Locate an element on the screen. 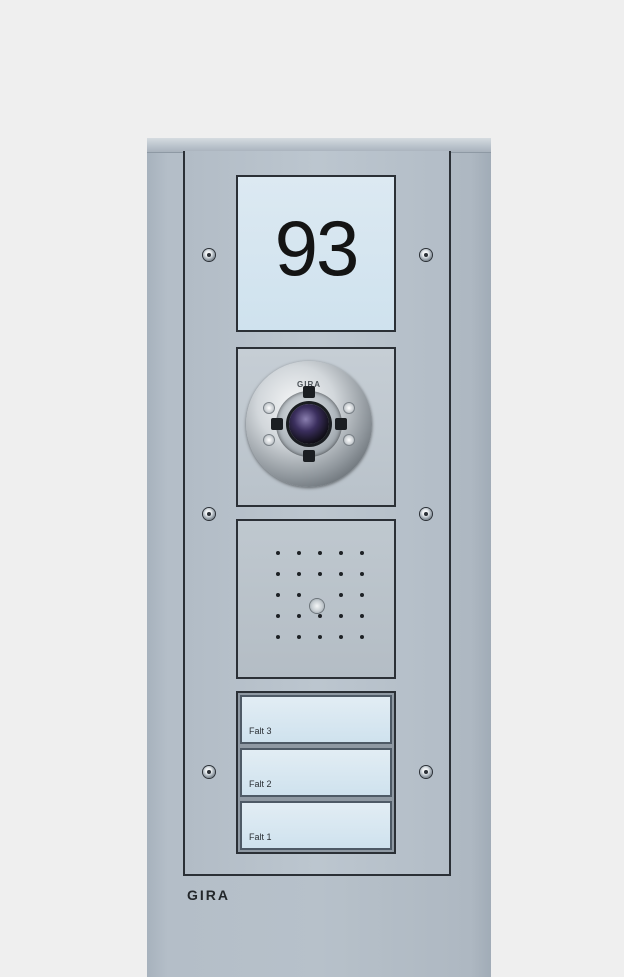 The image size is (624, 977). doorbell-panel: Falt 3 Falt 2 Falt 1 is located at coordinates (316, 772).